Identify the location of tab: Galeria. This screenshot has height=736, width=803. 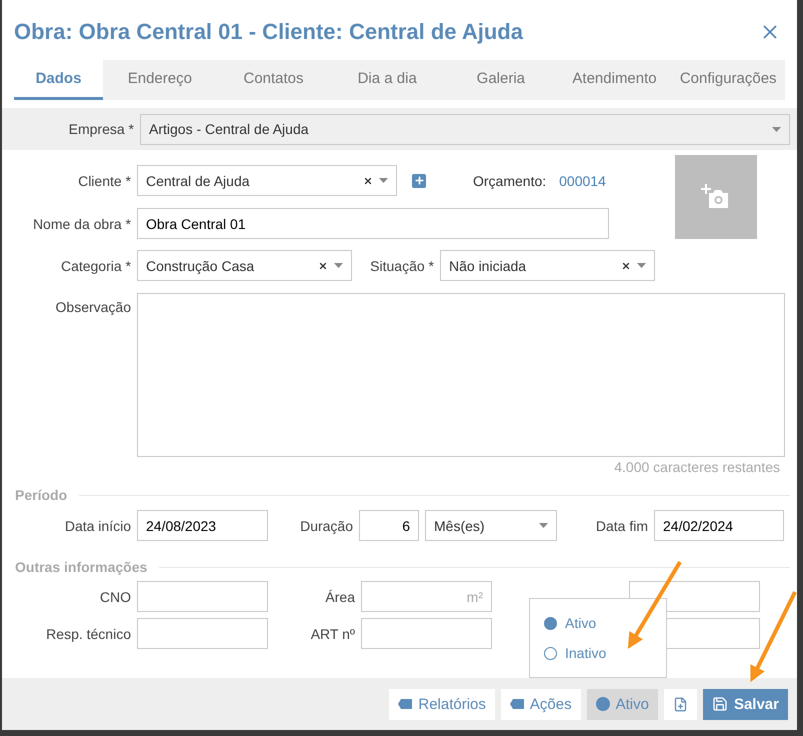
(501, 80).